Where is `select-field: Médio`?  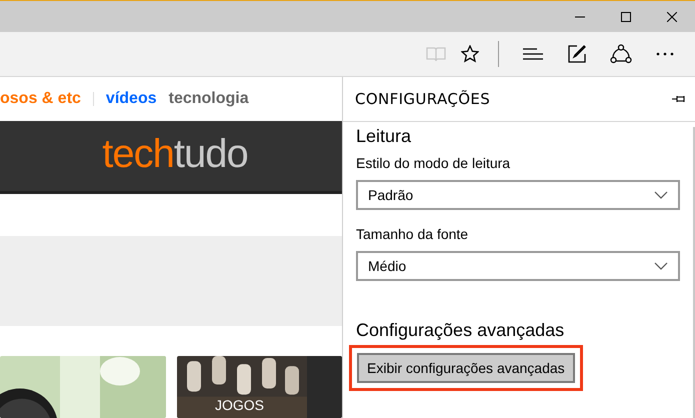
select-field: Médio is located at coordinates (518, 266).